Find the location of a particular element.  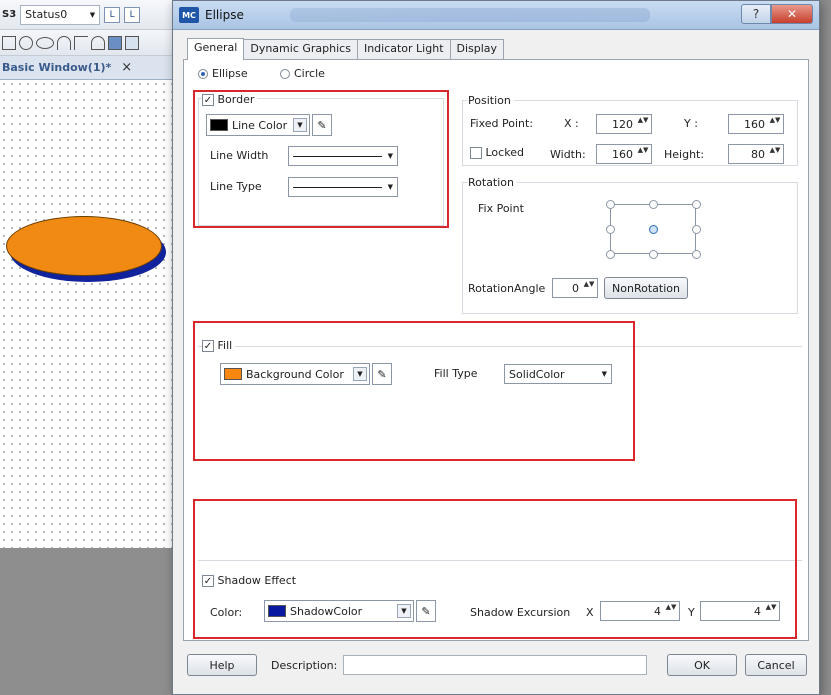

x-spinner: 120 ▲▼ is located at coordinates (624, 124).